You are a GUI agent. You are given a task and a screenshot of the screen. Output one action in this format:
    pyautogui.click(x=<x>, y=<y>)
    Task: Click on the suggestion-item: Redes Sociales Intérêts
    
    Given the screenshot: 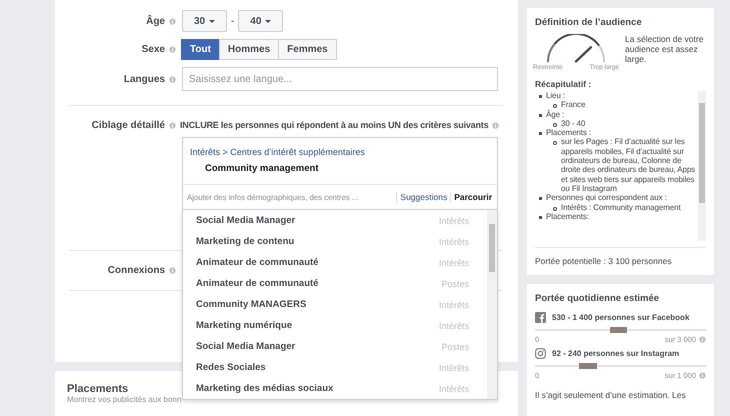 What is the action you would take?
    pyautogui.click(x=335, y=367)
    